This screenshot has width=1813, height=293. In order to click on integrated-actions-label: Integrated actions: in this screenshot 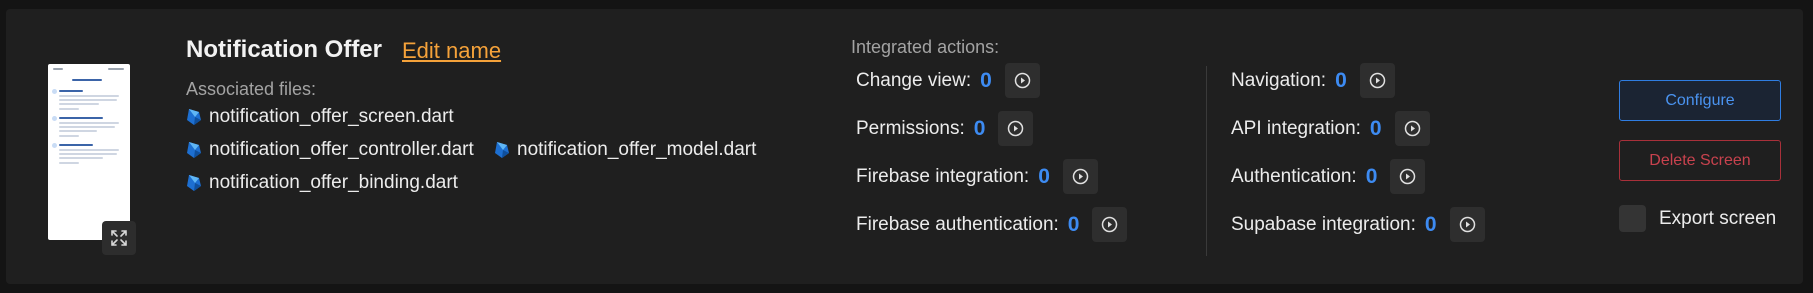, I will do `click(925, 47)`.